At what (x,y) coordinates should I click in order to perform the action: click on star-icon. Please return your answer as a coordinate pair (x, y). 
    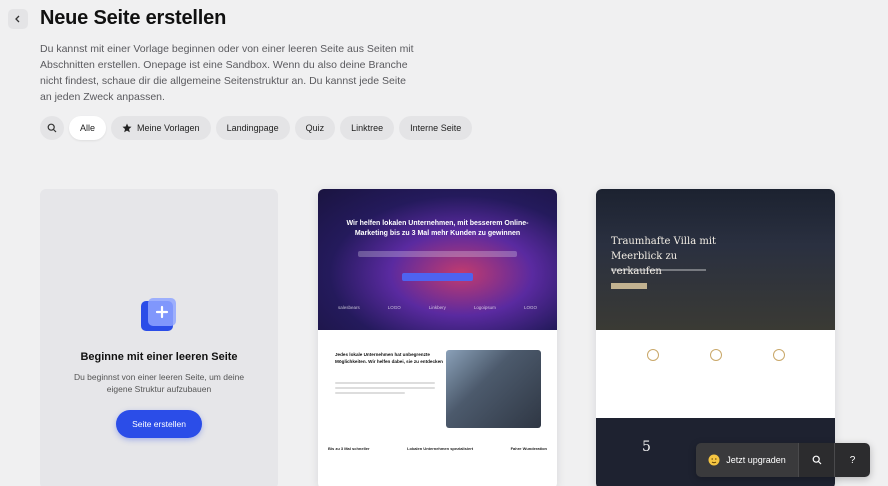
    Looking at the image, I should click on (127, 128).